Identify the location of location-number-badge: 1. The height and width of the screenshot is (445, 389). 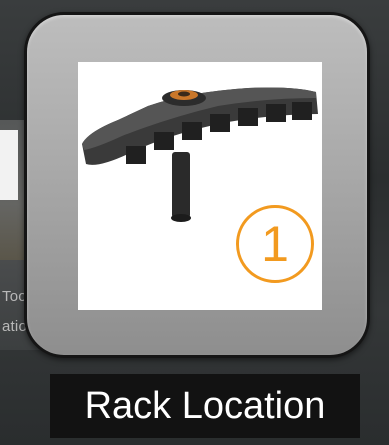
(275, 244).